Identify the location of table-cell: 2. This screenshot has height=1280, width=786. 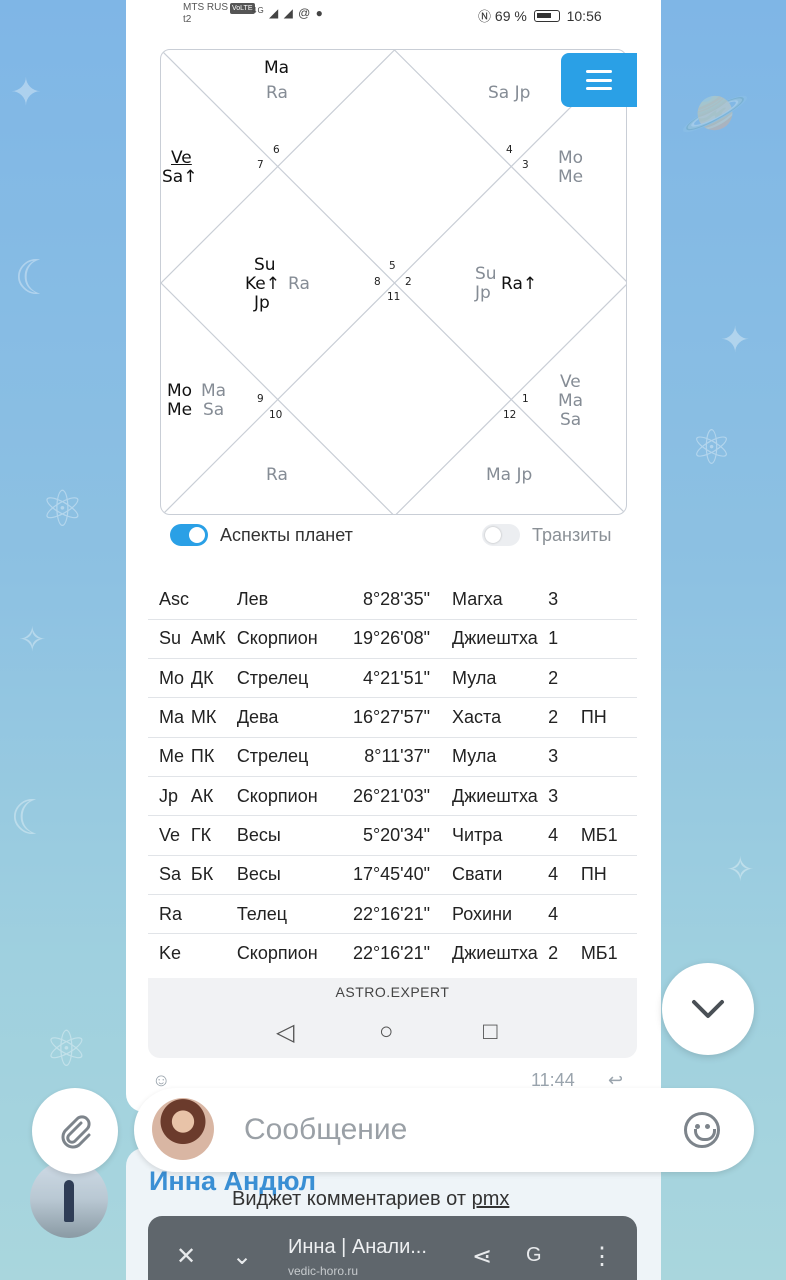
(564, 678).